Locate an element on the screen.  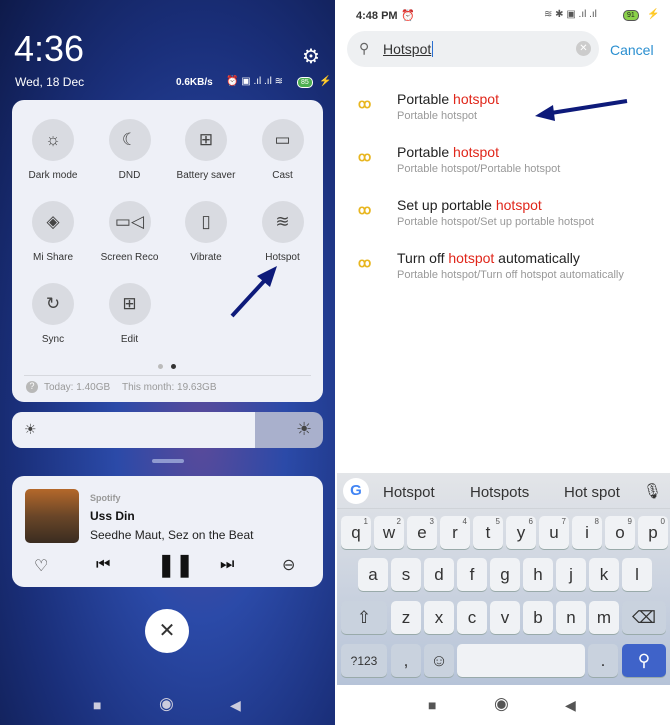
key-number-hint: 8 is located at coordinates (596, 521).